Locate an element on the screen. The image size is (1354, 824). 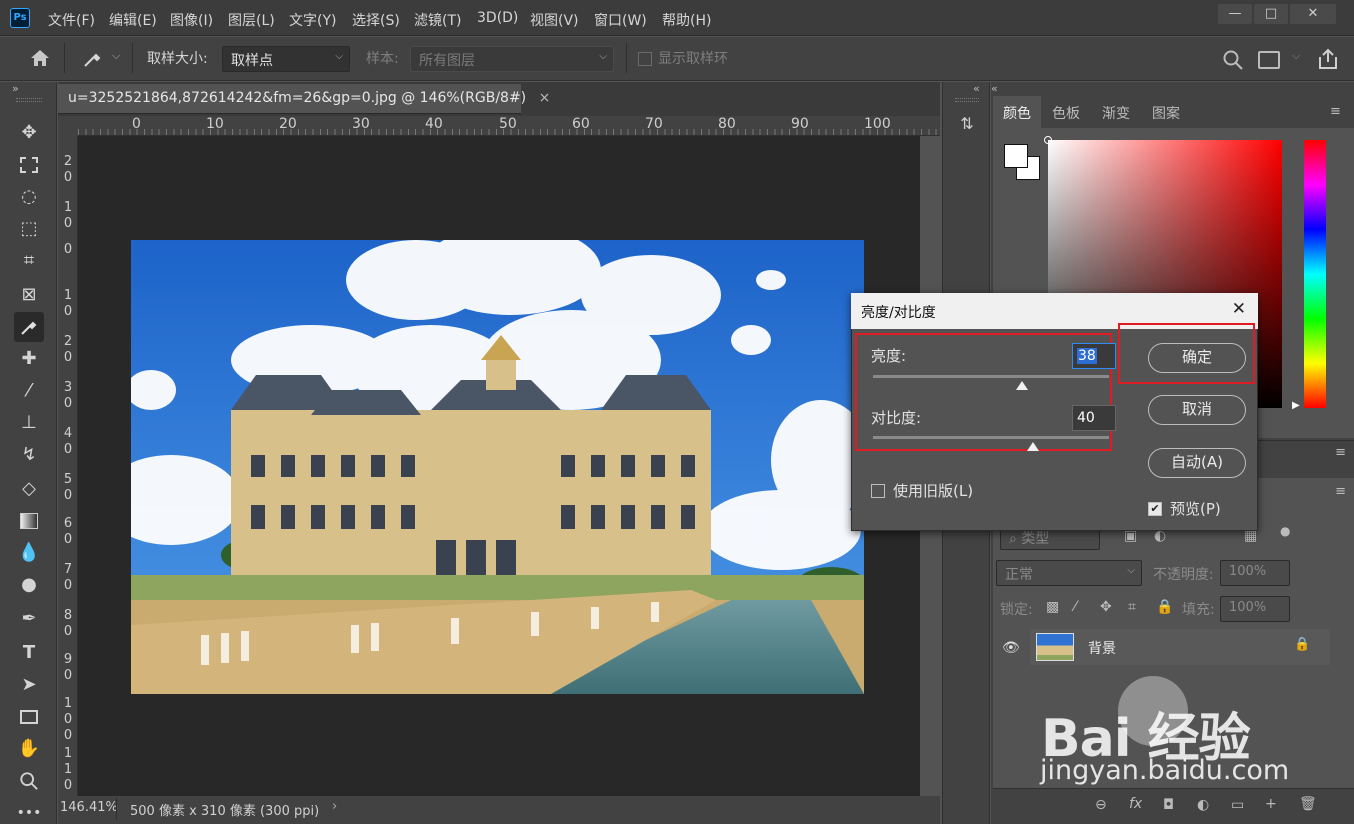
eyedropper-tool-icon is located at coordinates (29, 327).